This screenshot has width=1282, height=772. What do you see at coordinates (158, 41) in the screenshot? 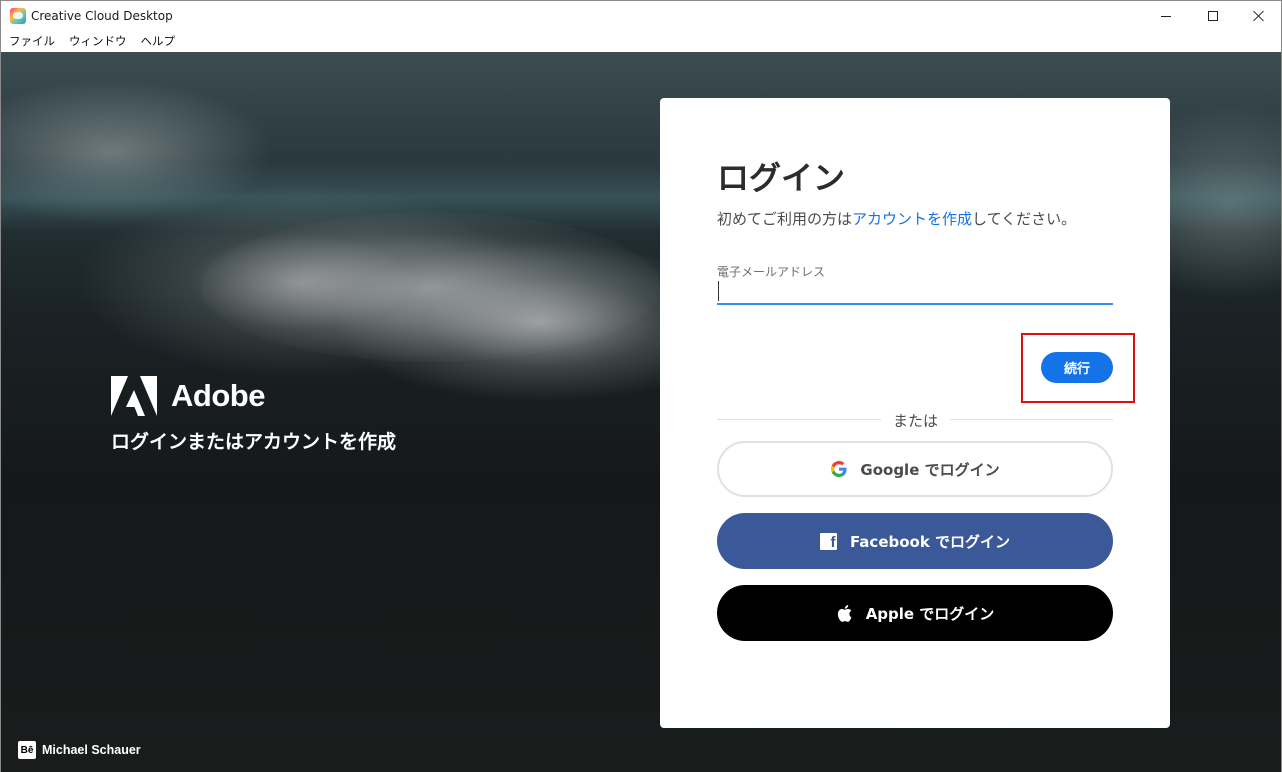
I see `menu-help: ヘルプ` at bounding box center [158, 41].